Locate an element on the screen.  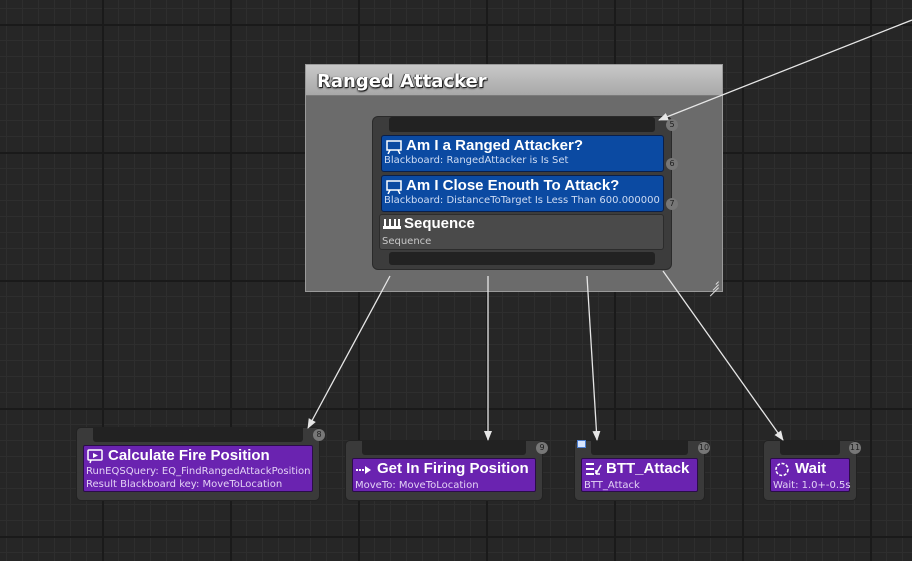
task-subtitle: BTT_Attack is located at coordinates (612, 485).